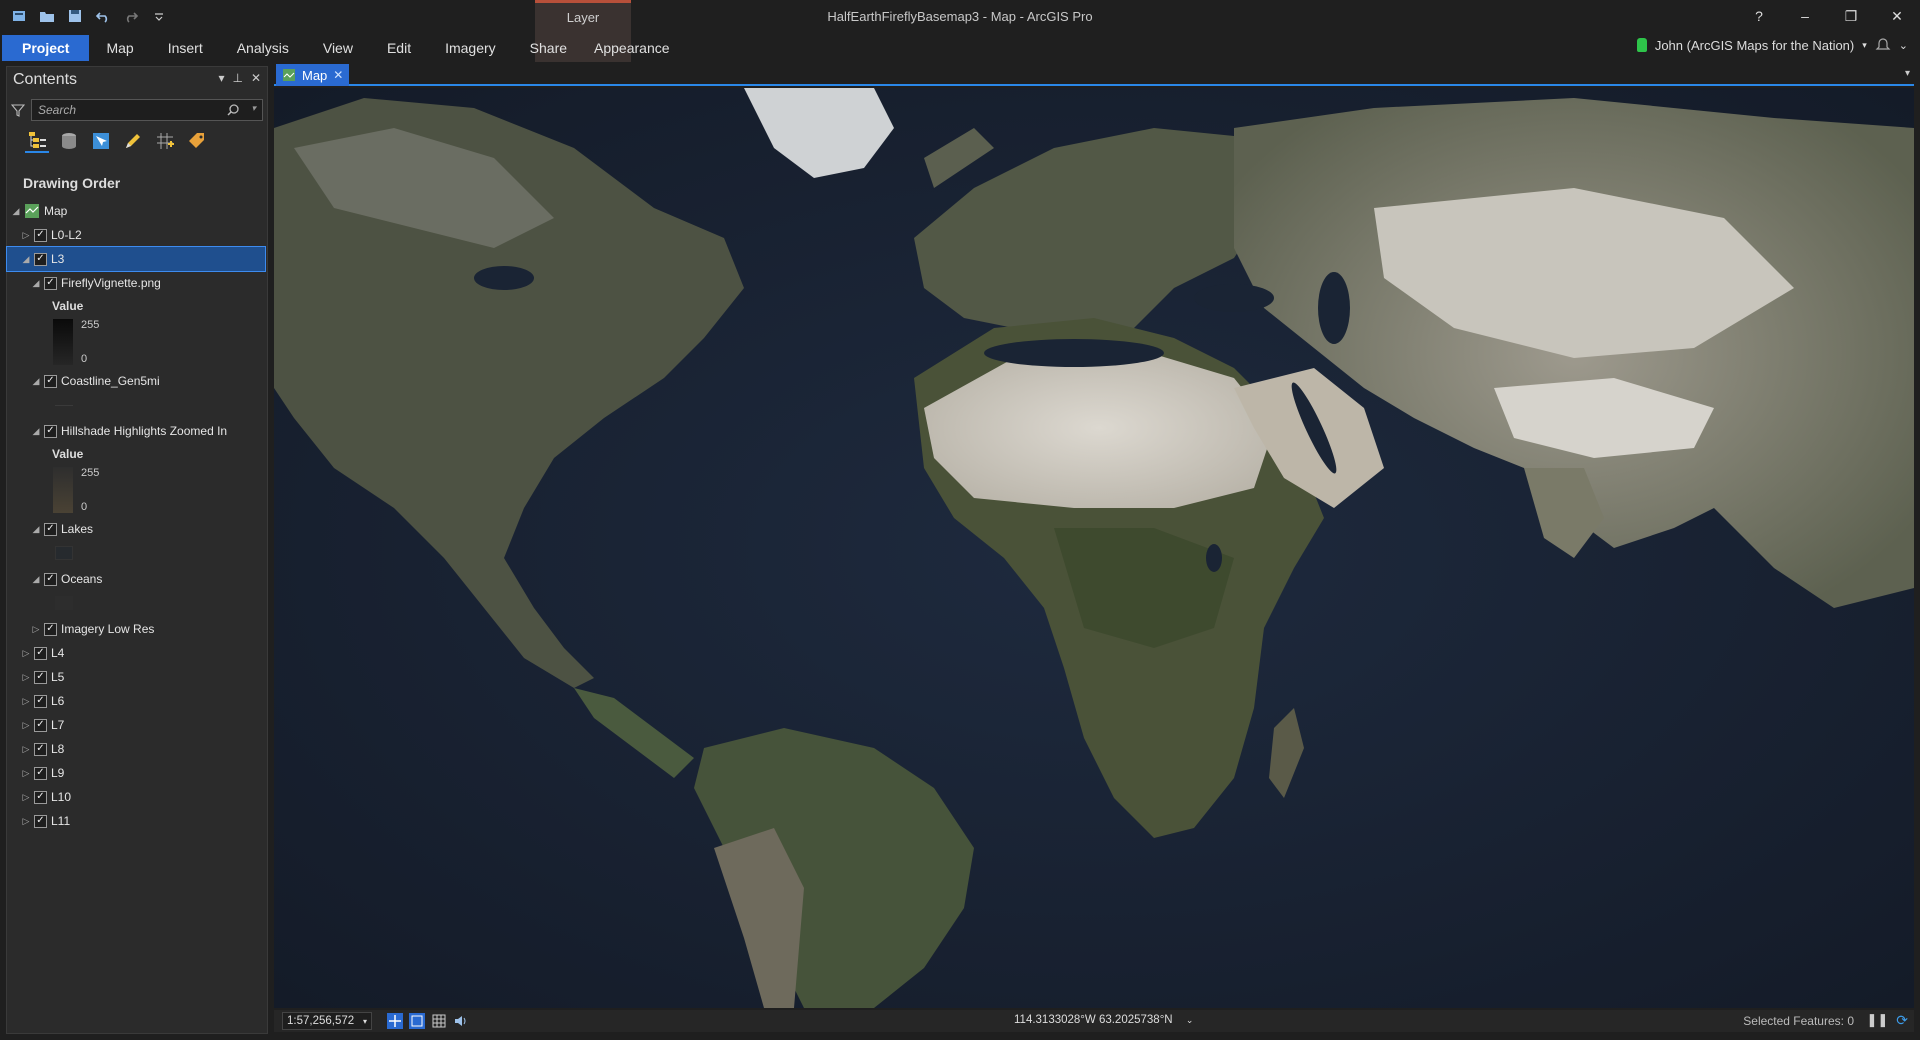 This screenshot has width=1920, height=1040. Describe the element at coordinates (313, 75) in the screenshot. I see `map-view-tab: Map ✕` at that location.